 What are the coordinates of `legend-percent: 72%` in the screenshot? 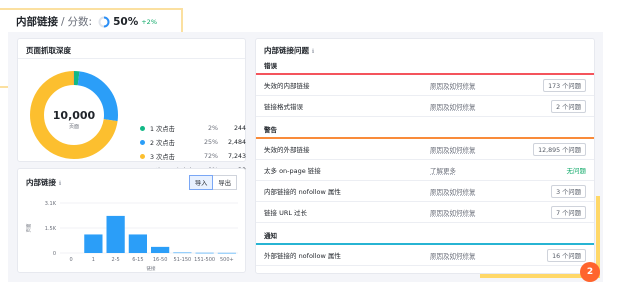 It's located at (211, 156).